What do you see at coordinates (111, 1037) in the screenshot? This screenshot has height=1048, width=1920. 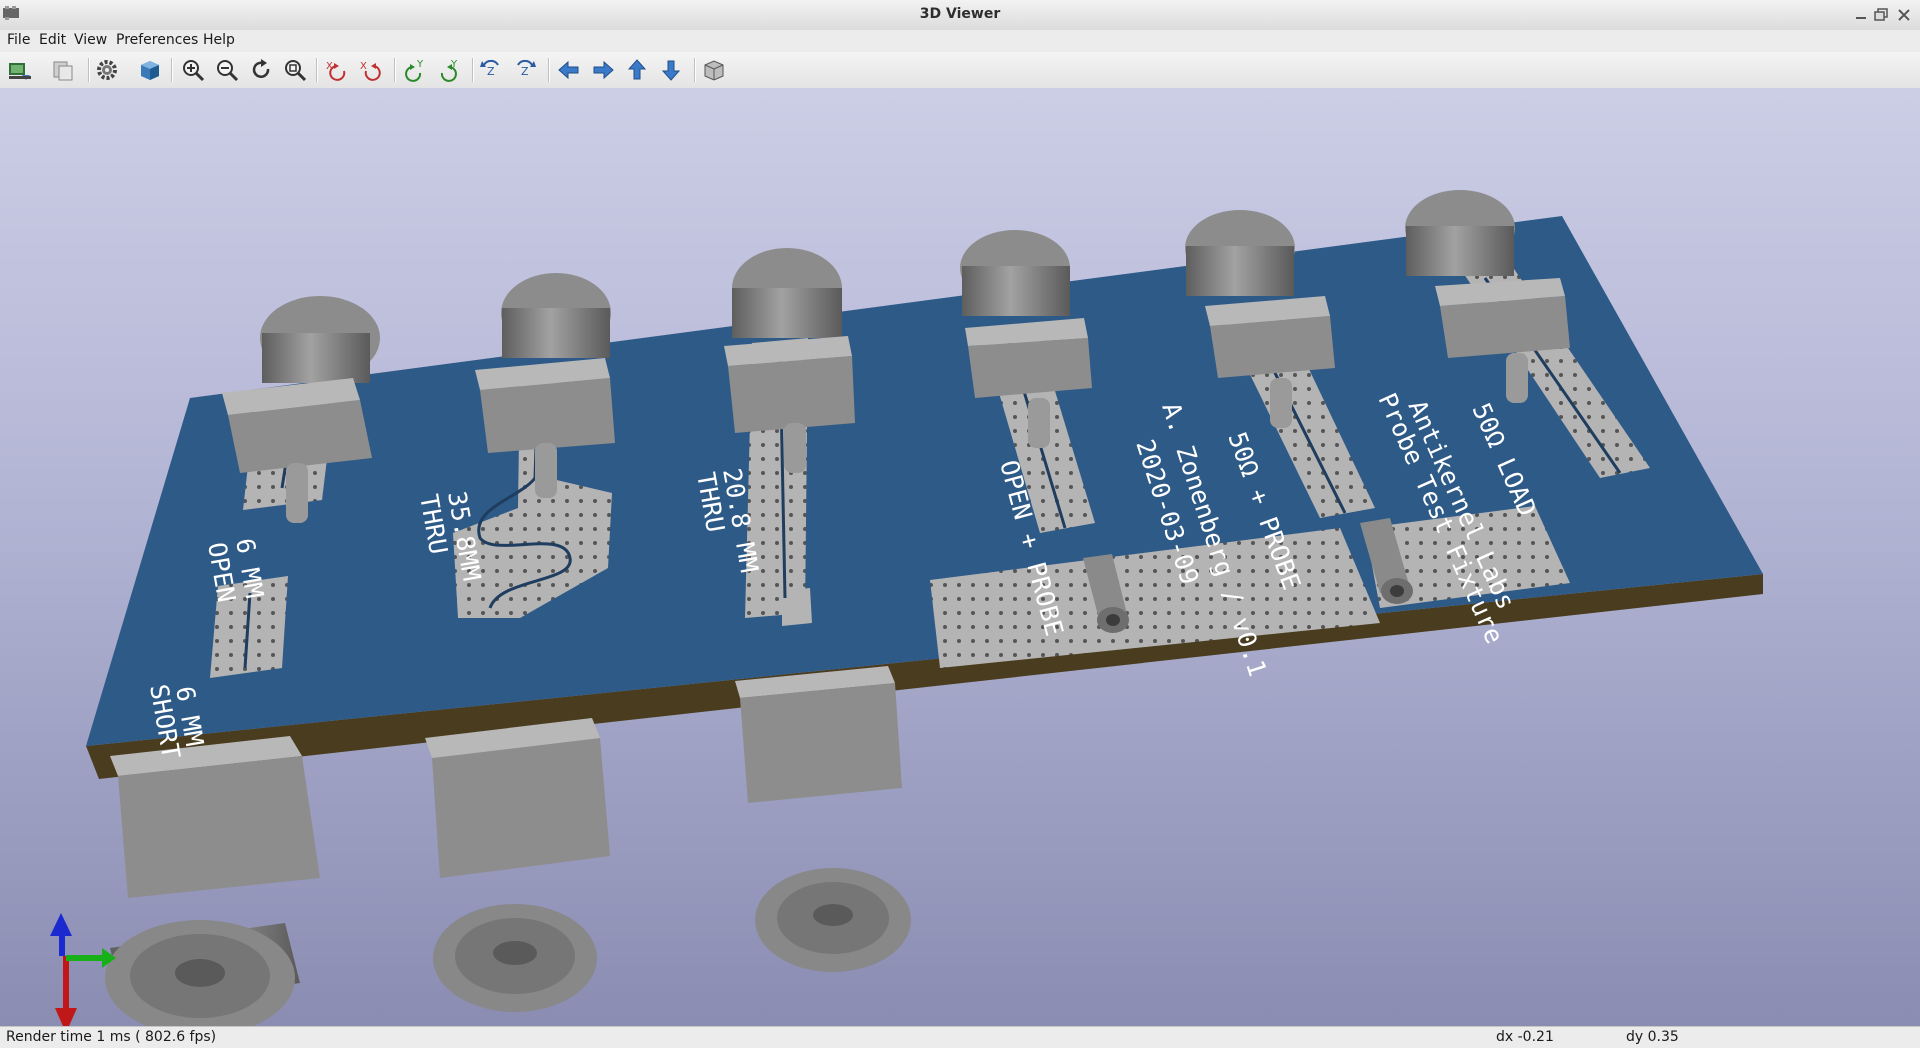 I see `render-time-text: Render time 1 ms ( 802.6 fps)` at bounding box center [111, 1037].